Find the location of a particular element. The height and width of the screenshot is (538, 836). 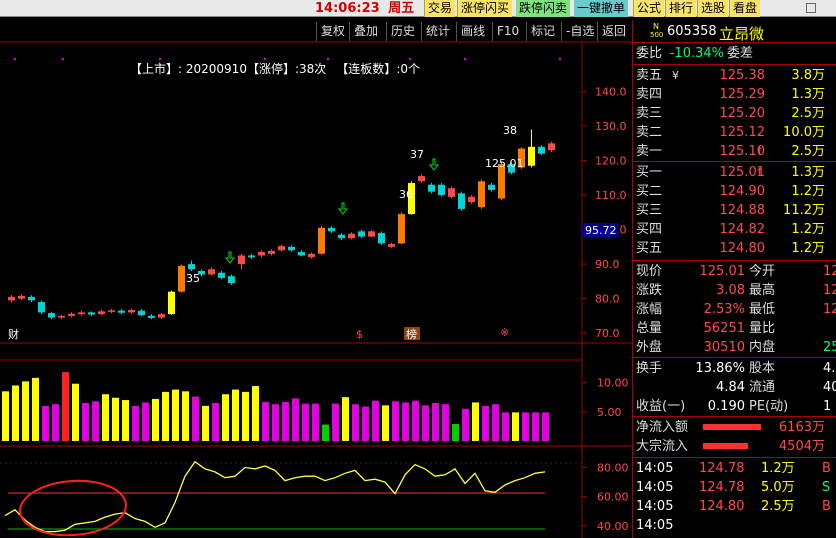

trade-button: 交易 is located at coordinates (440, 8).